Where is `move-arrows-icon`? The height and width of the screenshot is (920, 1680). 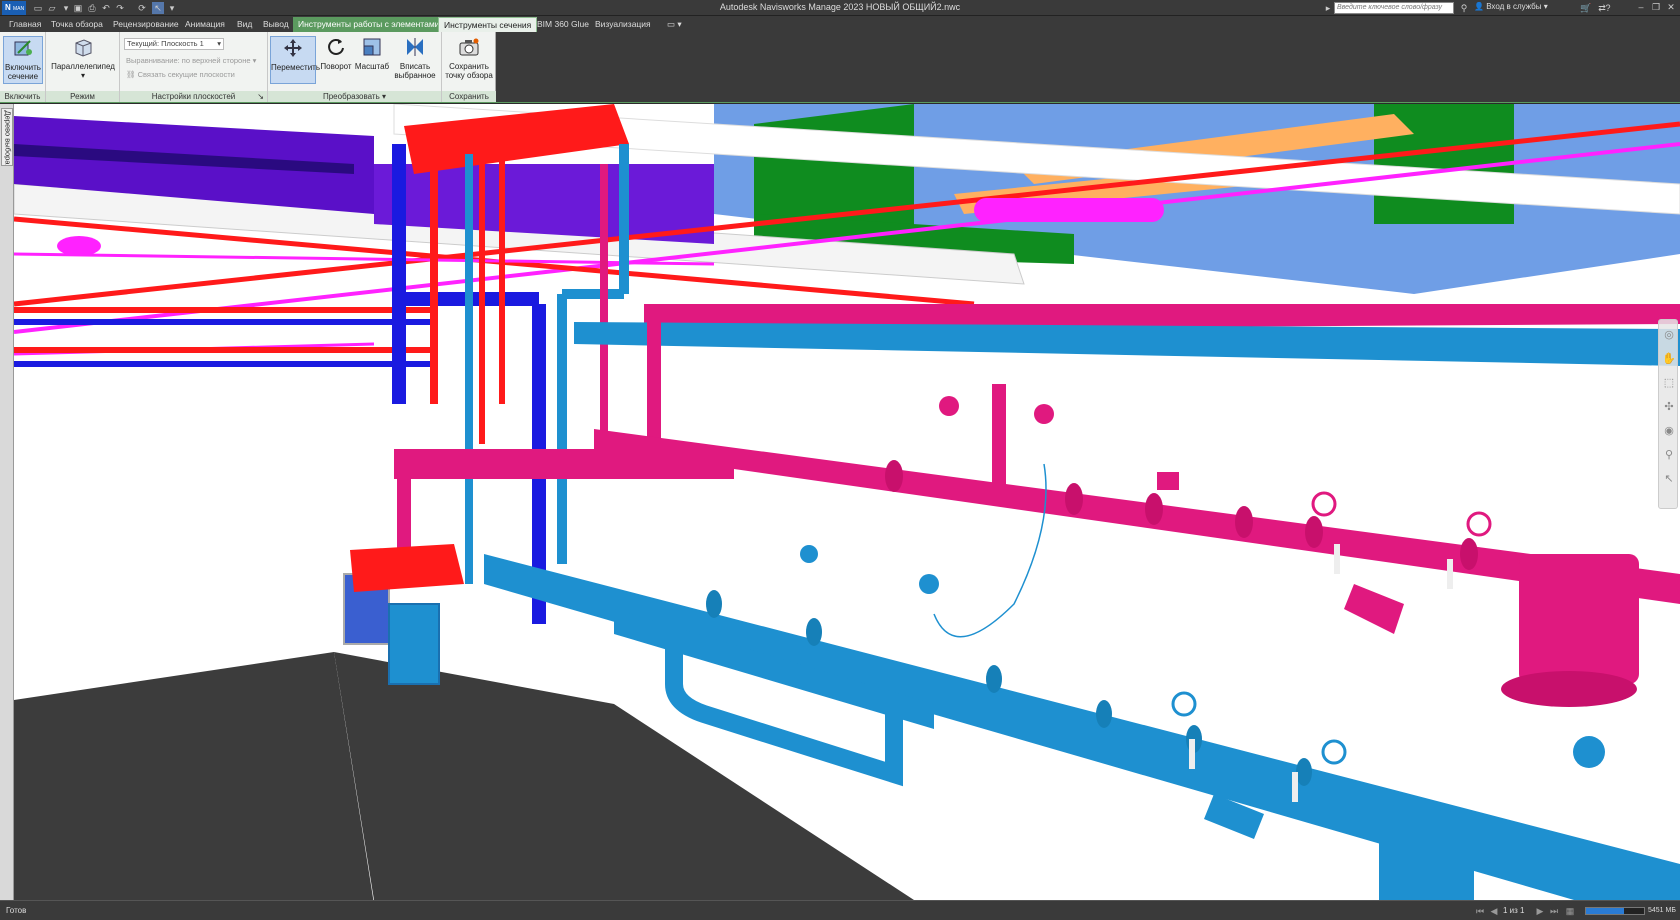
move-arrows-icon is located at coordinates (293, 48).